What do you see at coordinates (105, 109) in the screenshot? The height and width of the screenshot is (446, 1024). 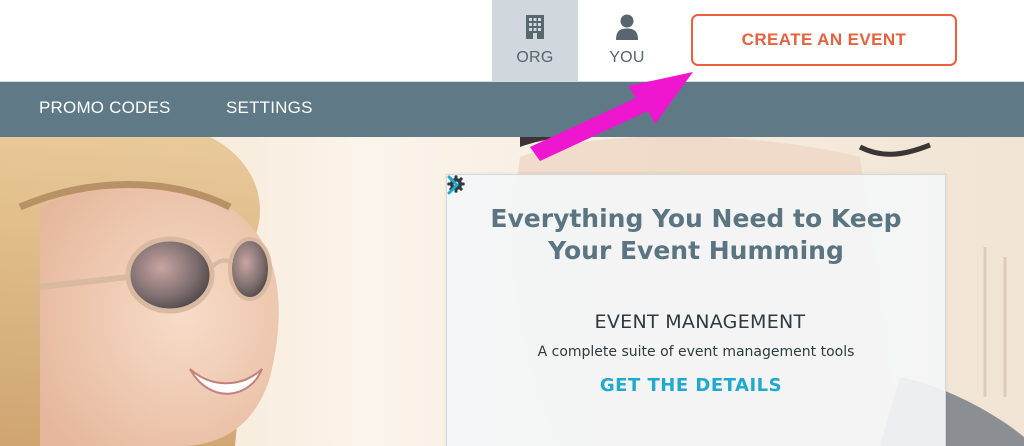 I see `nav-item-promo-codes: PROMO CODES` at bounding box center [105, 109].